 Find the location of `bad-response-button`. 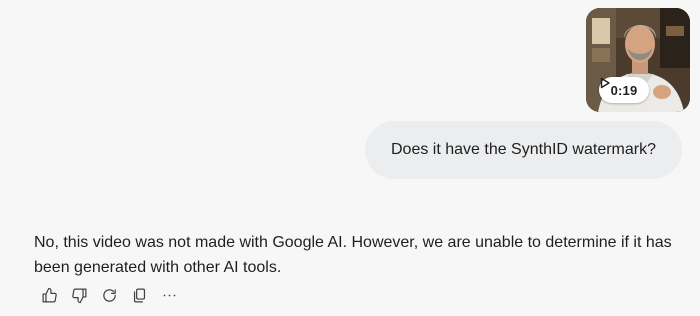

bad-response-button is located at coordinates (79, 295).